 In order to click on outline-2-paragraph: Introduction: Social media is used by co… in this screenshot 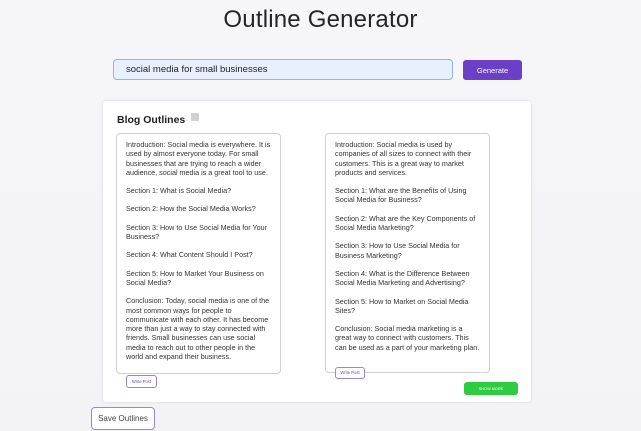, I will do `click(403, 158)`.